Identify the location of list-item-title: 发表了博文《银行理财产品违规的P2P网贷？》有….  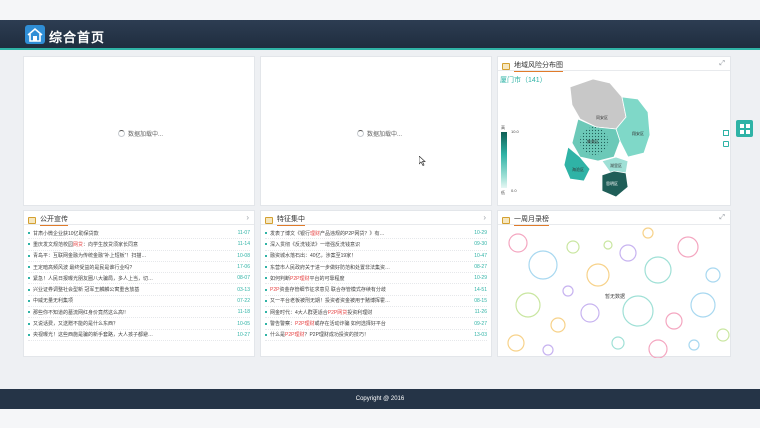
(370, 233).